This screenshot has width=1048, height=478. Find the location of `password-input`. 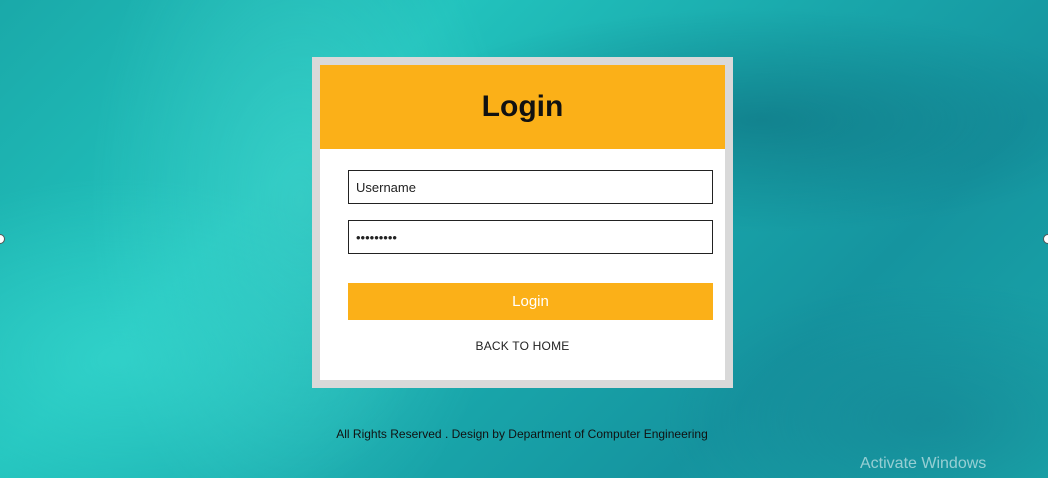

password-input is located at coordinates (530, 237).